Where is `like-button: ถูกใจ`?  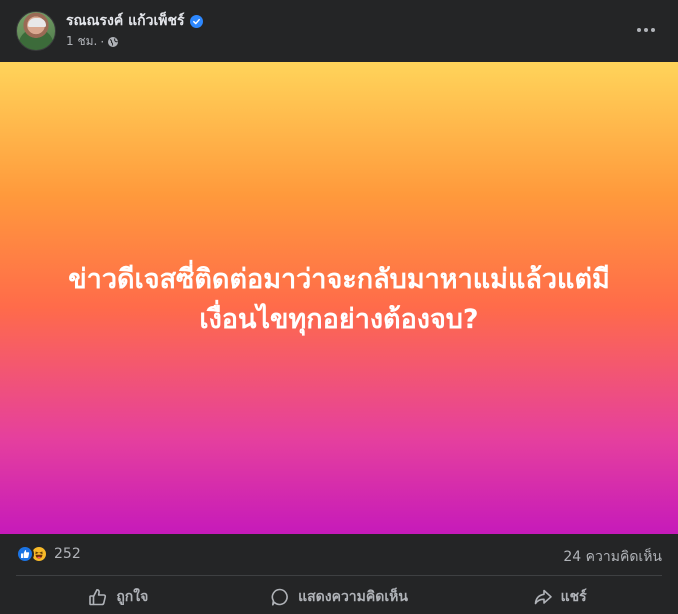
like-button: ถูกใจ is located at coordinates (118, 597).